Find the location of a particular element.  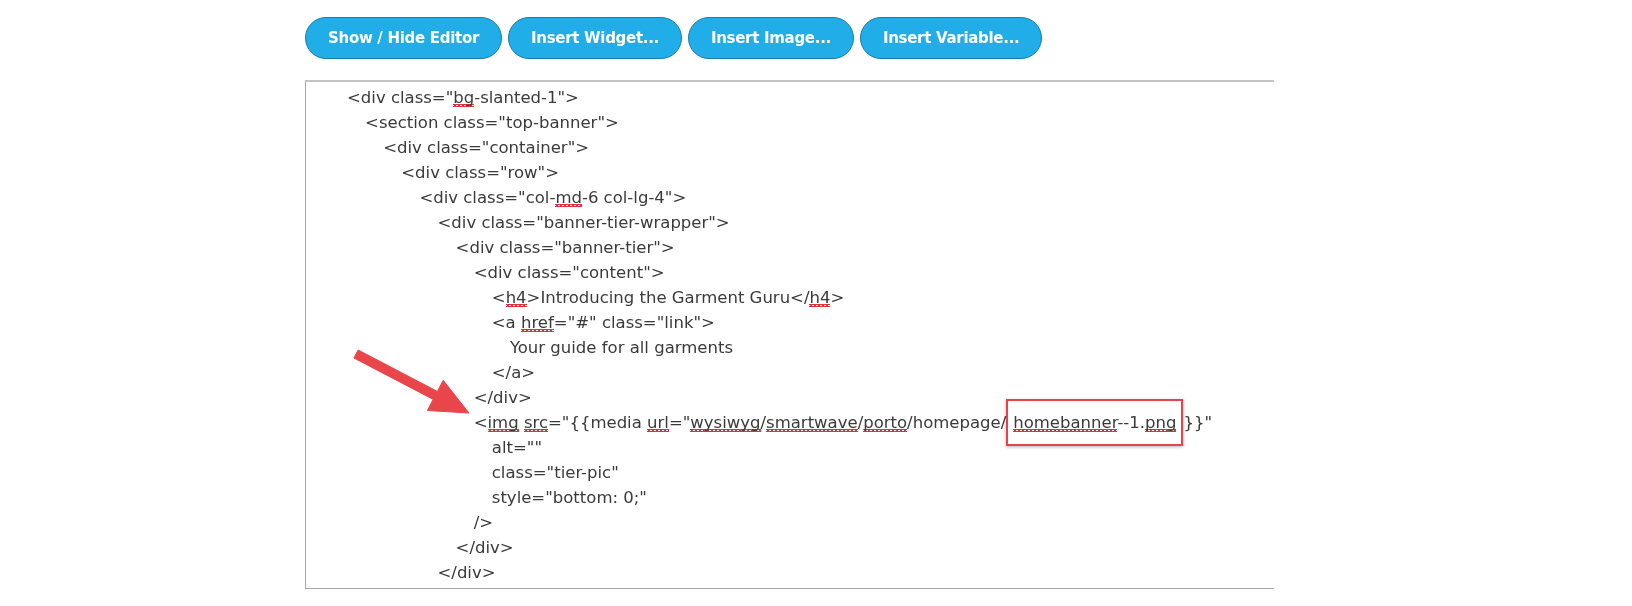

code-line: <h4>Introducing the Garment Guru</h4> is located at coordinates (668, 297).